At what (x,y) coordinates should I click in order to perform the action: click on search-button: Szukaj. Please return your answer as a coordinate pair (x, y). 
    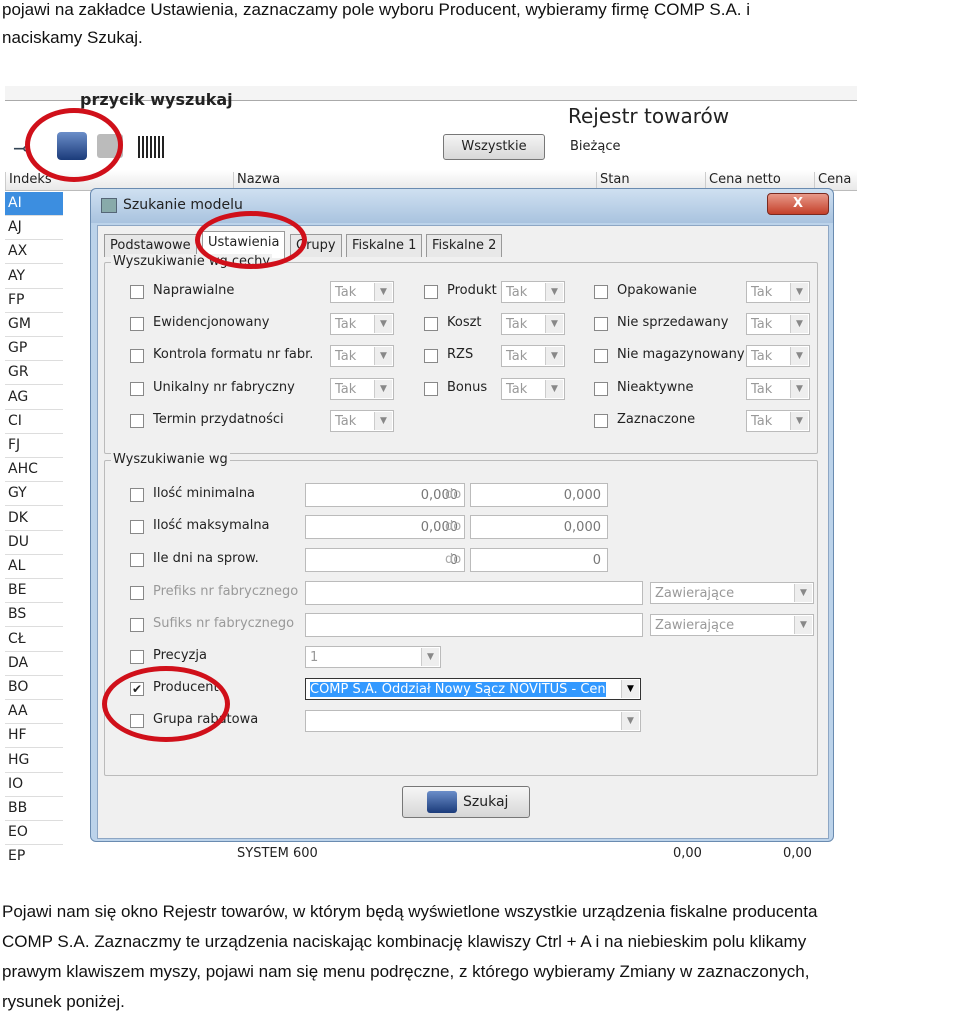
    Looking at the image, I should click on (466, 802).